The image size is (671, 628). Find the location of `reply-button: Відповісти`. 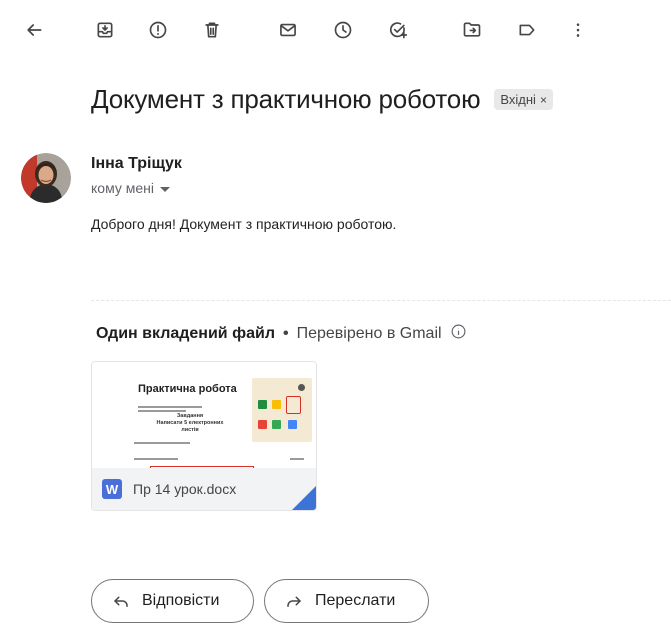

reply-button: Відповісти is located at coordinates (172, 601).